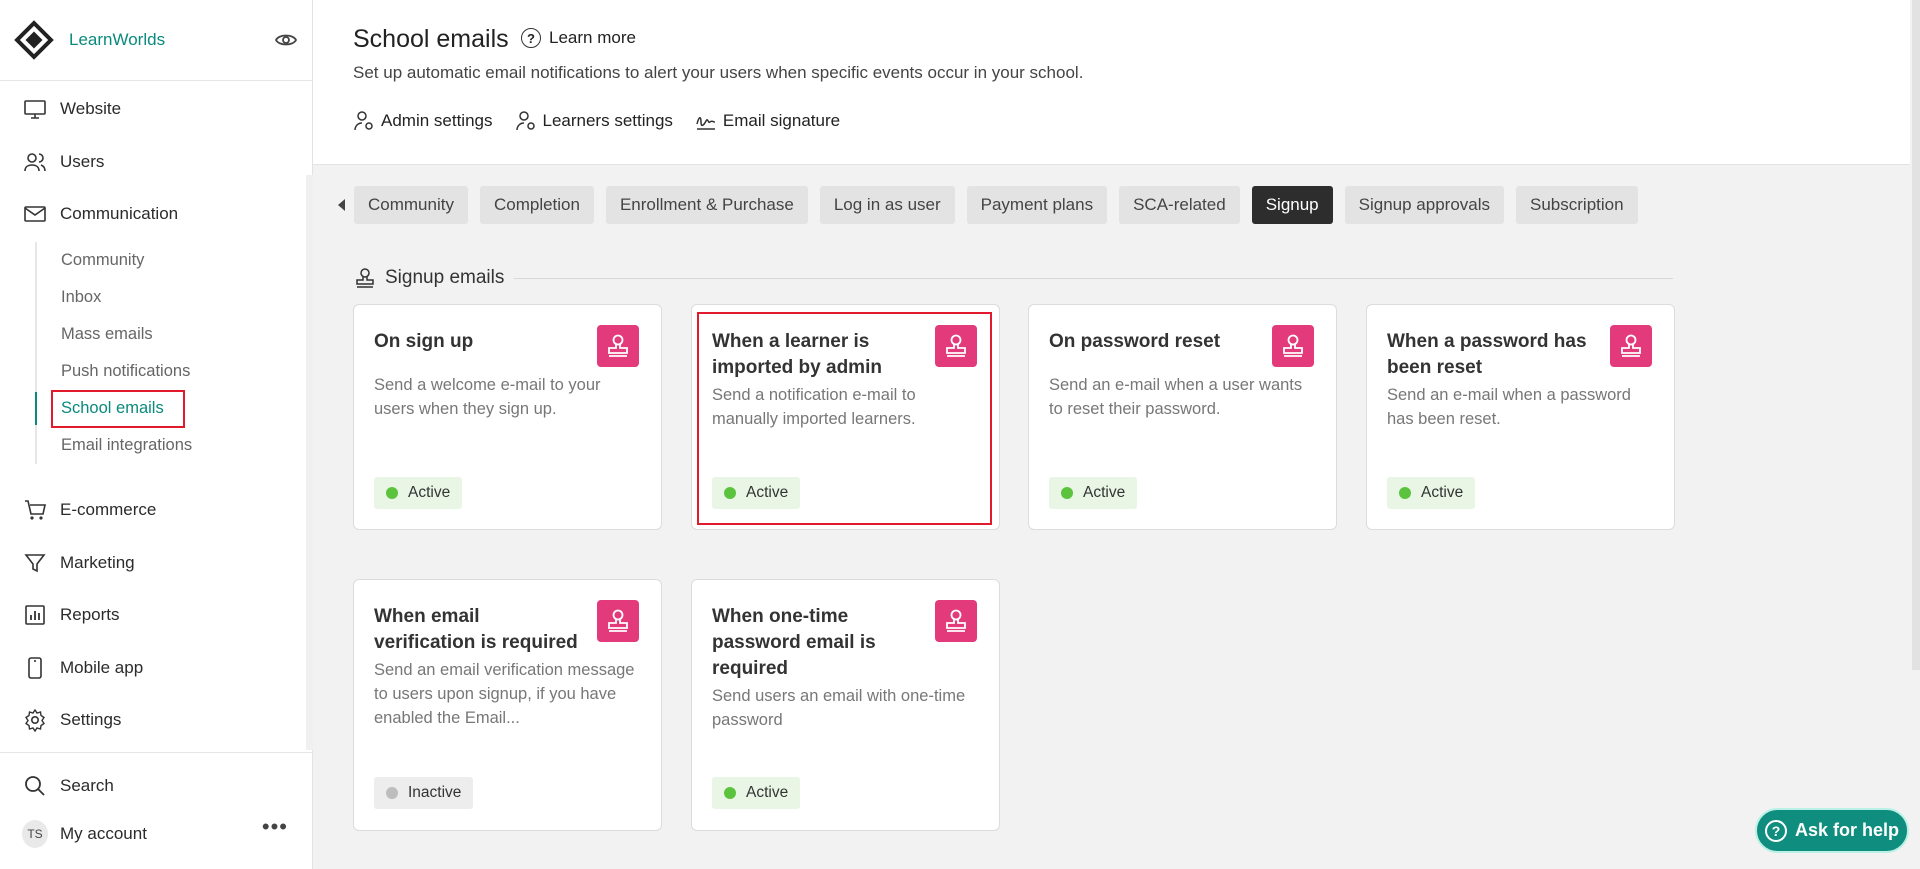  Describe the element at coordinates (342, 205) in the screenshot. I see `tabs-scroll-left-icon` at that location.